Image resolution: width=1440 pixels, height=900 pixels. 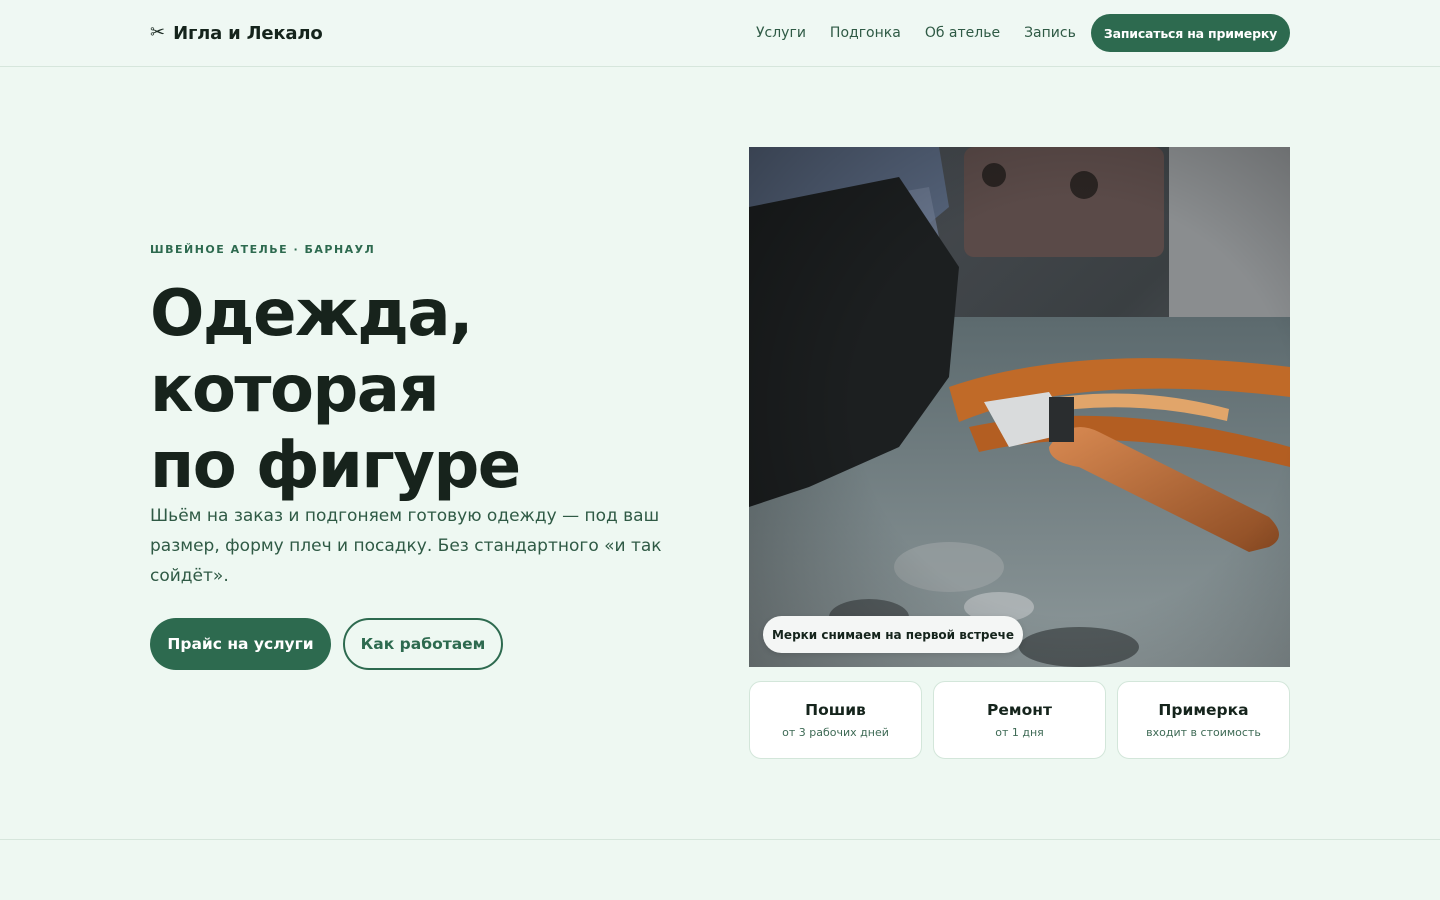 I want to click on book-fitting-button: Записаться на примерку, so click(x=1190, y=33).